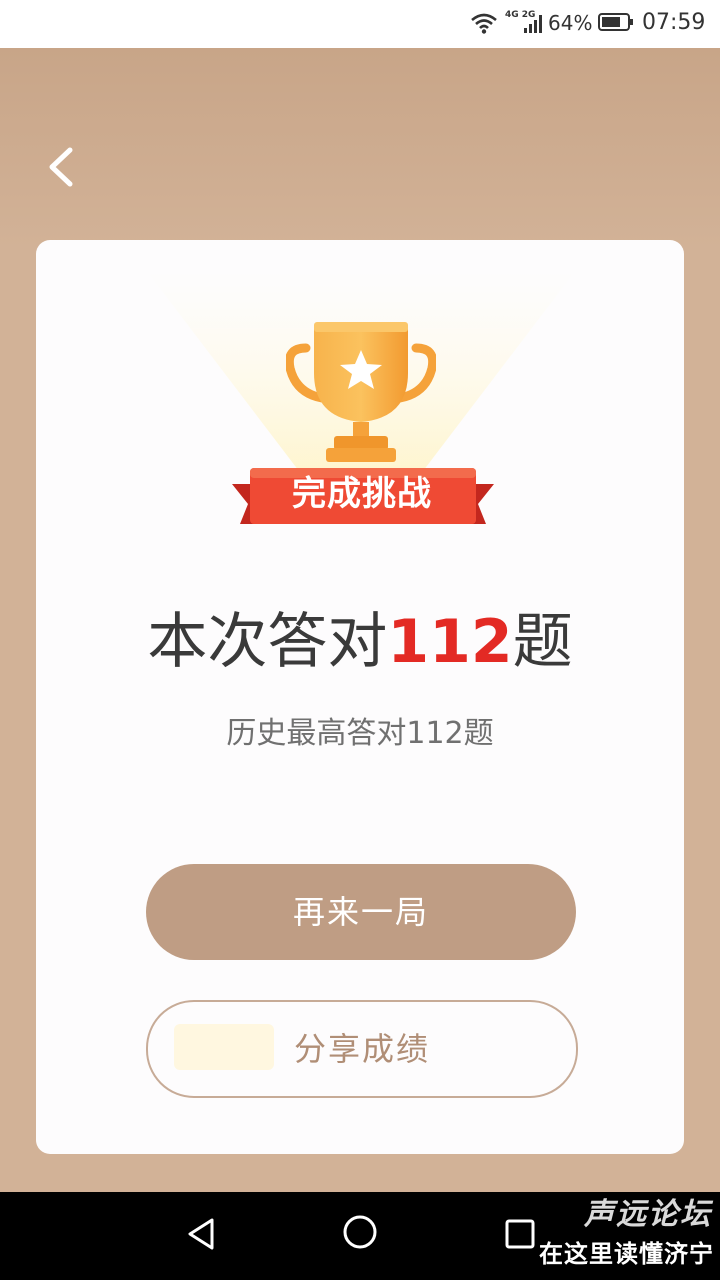  I want to click on share-score-button: 分享成绩, so click(362, 1049).